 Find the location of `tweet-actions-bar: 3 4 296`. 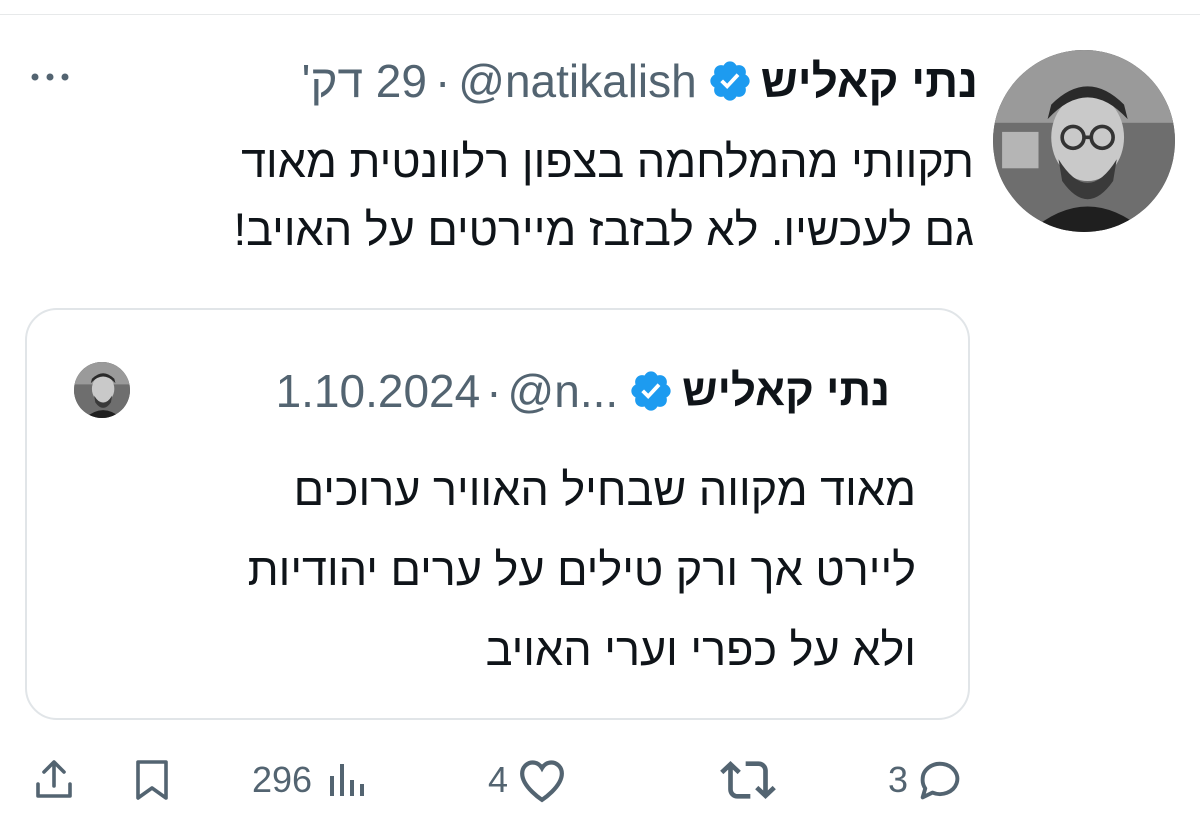

tweet-actions-bar: 3 4 296 is located at coordinates (600, 780).